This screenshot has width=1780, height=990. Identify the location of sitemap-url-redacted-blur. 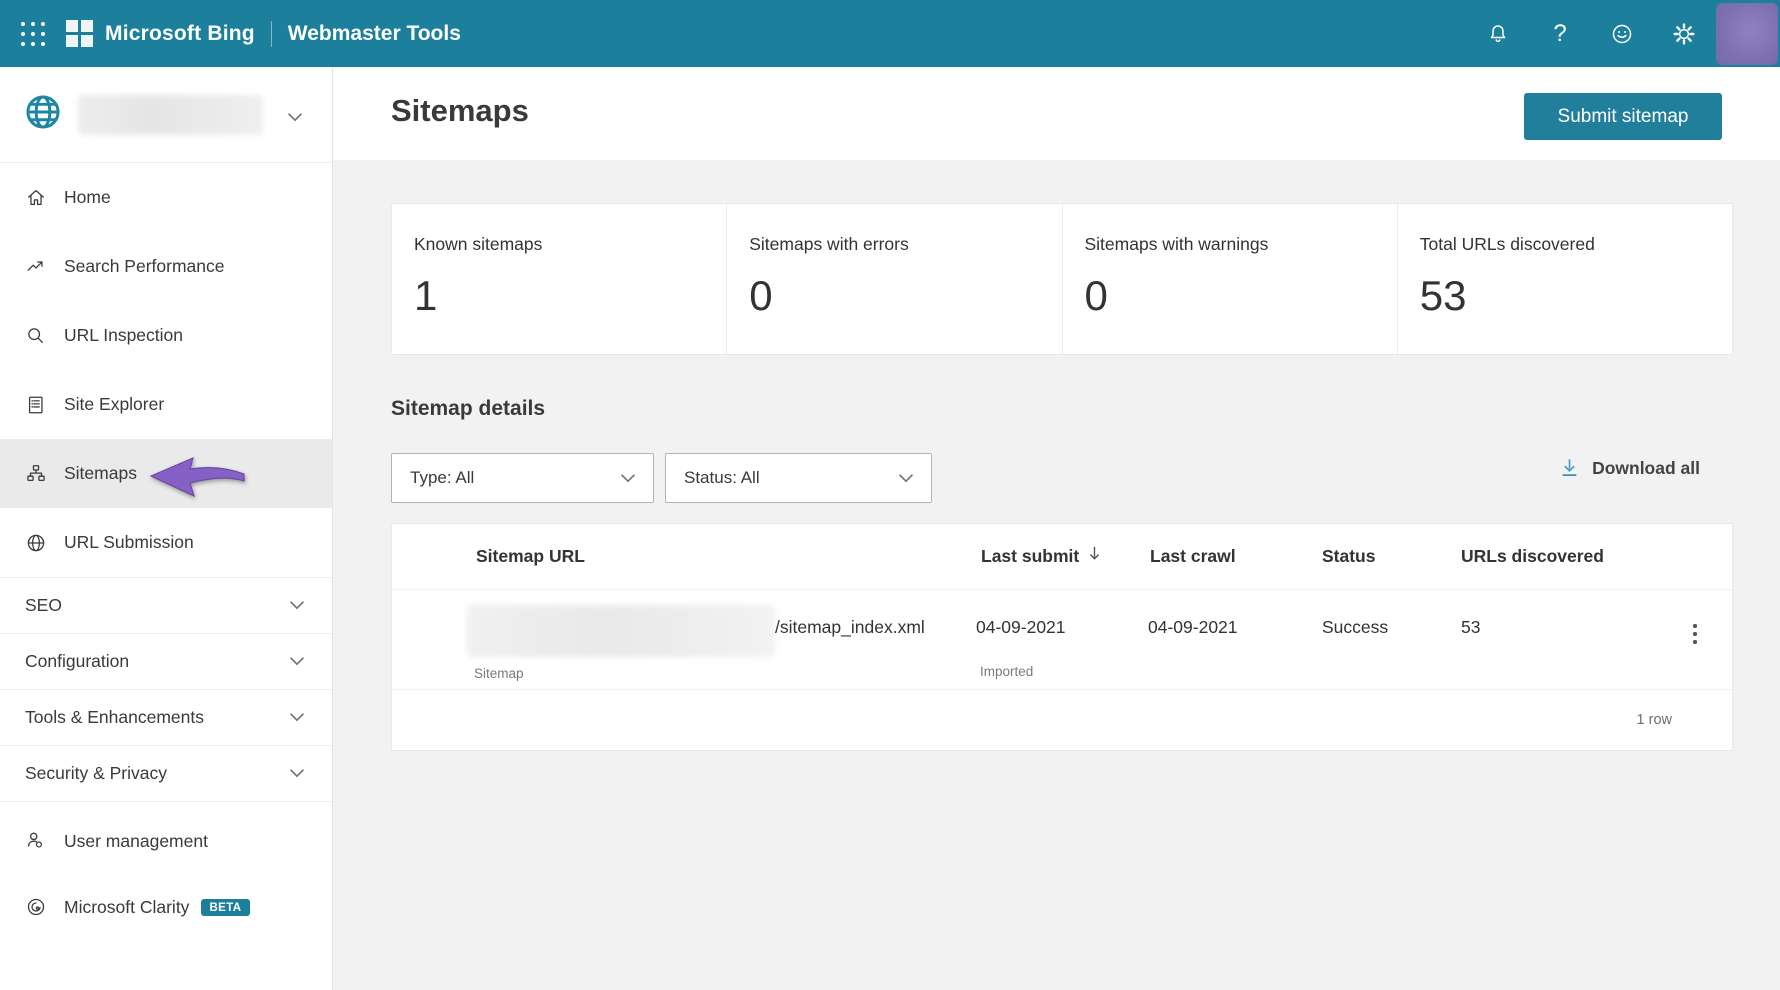
(621, 631).